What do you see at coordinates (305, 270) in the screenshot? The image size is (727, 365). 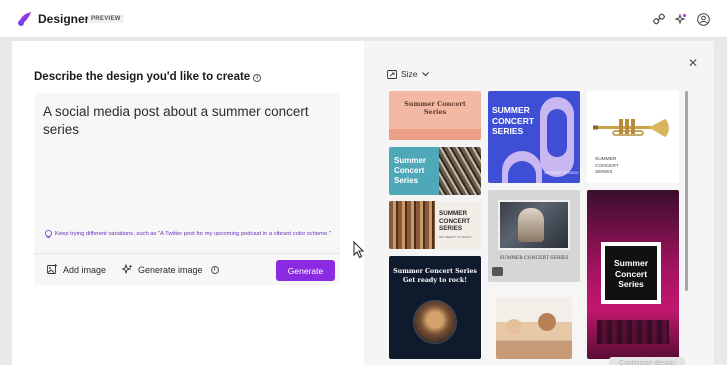 I see `generate-button: Generate` at bounding box center [305, 270].